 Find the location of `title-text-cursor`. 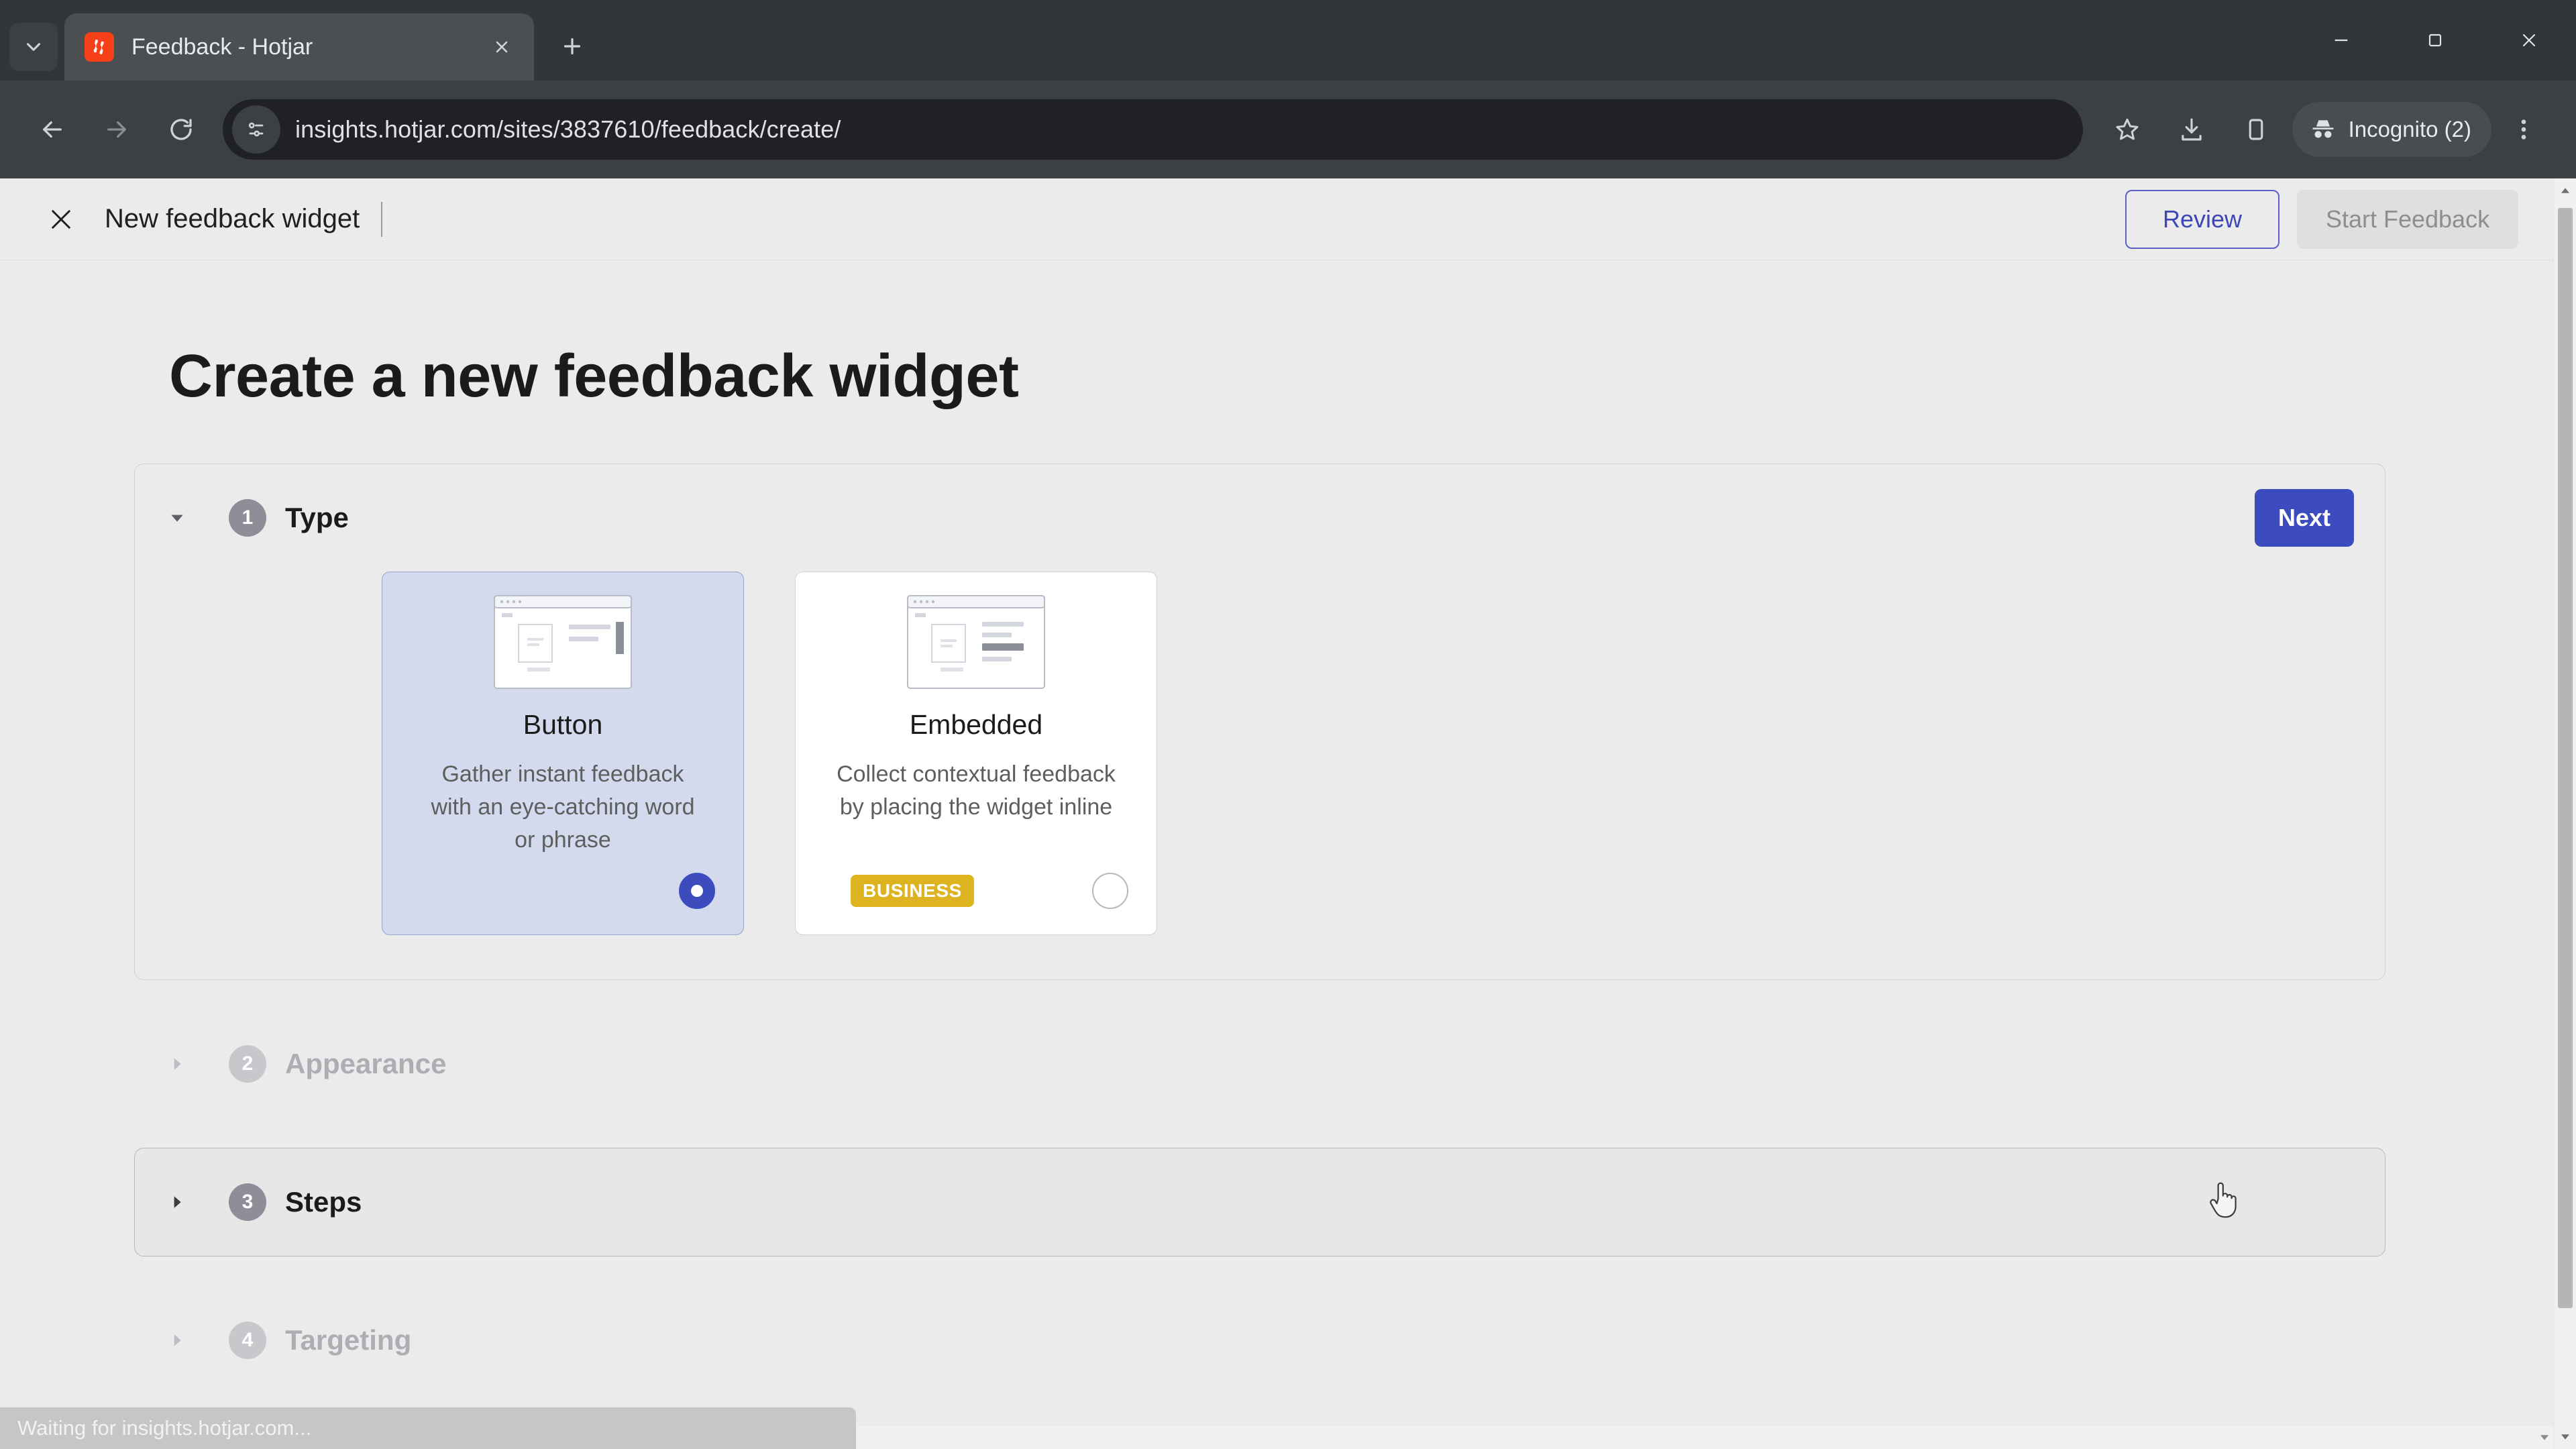

title-text-cursor is located at coordinates (382, 219).